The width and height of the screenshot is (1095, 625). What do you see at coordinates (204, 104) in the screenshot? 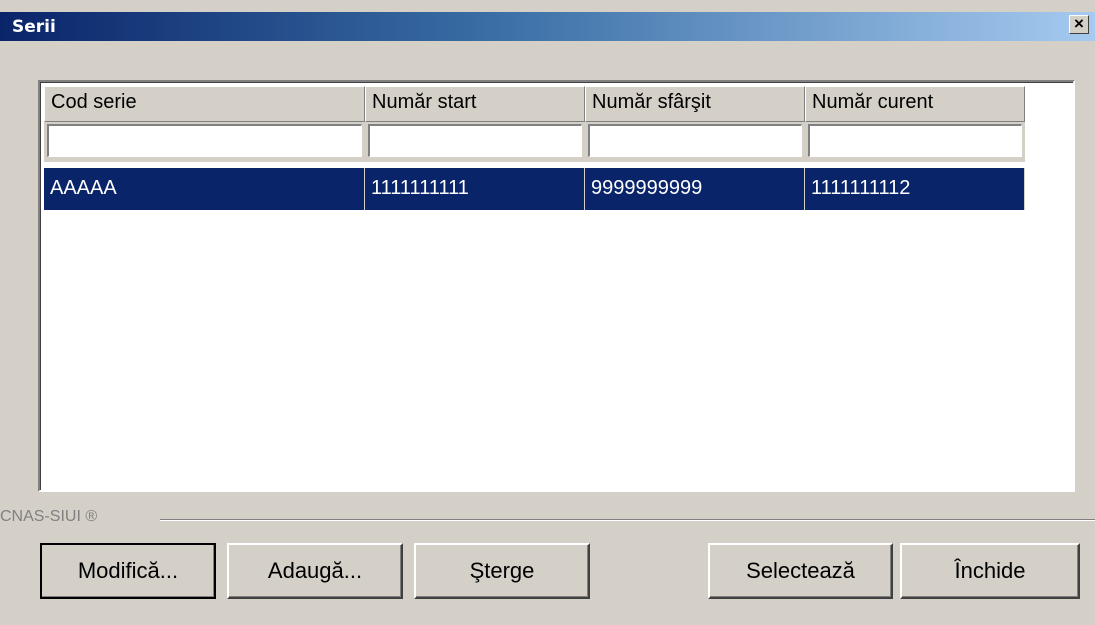
I see `column-header-cod-serie: Cod serie` at bounding box center [204, 104].